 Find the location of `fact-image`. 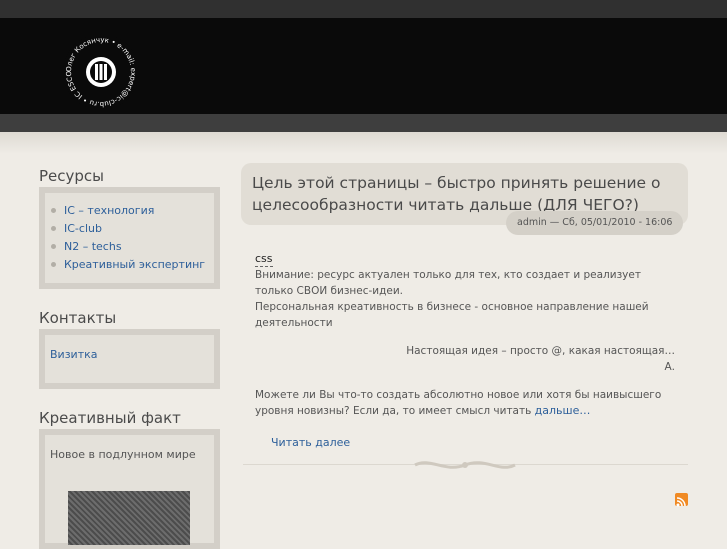

fact-image is located at coordinates (129, 518).